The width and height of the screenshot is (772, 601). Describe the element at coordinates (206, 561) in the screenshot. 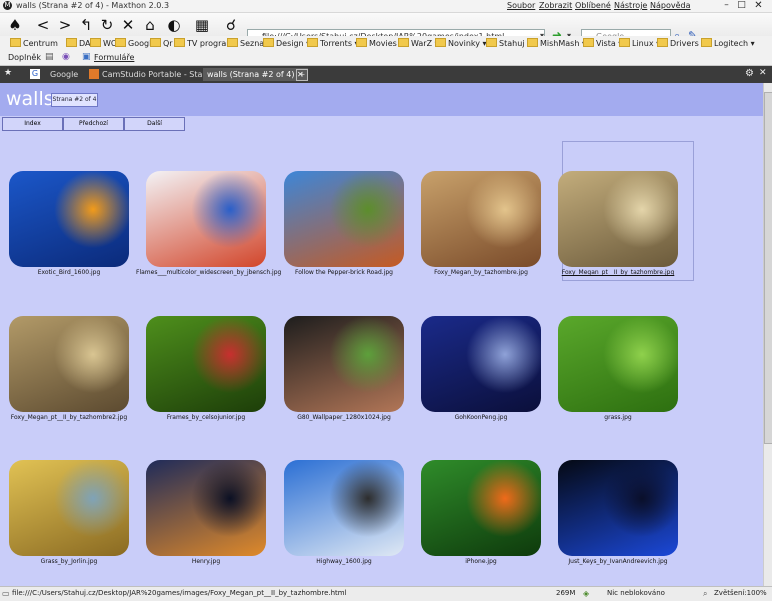

I see `thumbnail-caption: Henry.jpg` at that location.